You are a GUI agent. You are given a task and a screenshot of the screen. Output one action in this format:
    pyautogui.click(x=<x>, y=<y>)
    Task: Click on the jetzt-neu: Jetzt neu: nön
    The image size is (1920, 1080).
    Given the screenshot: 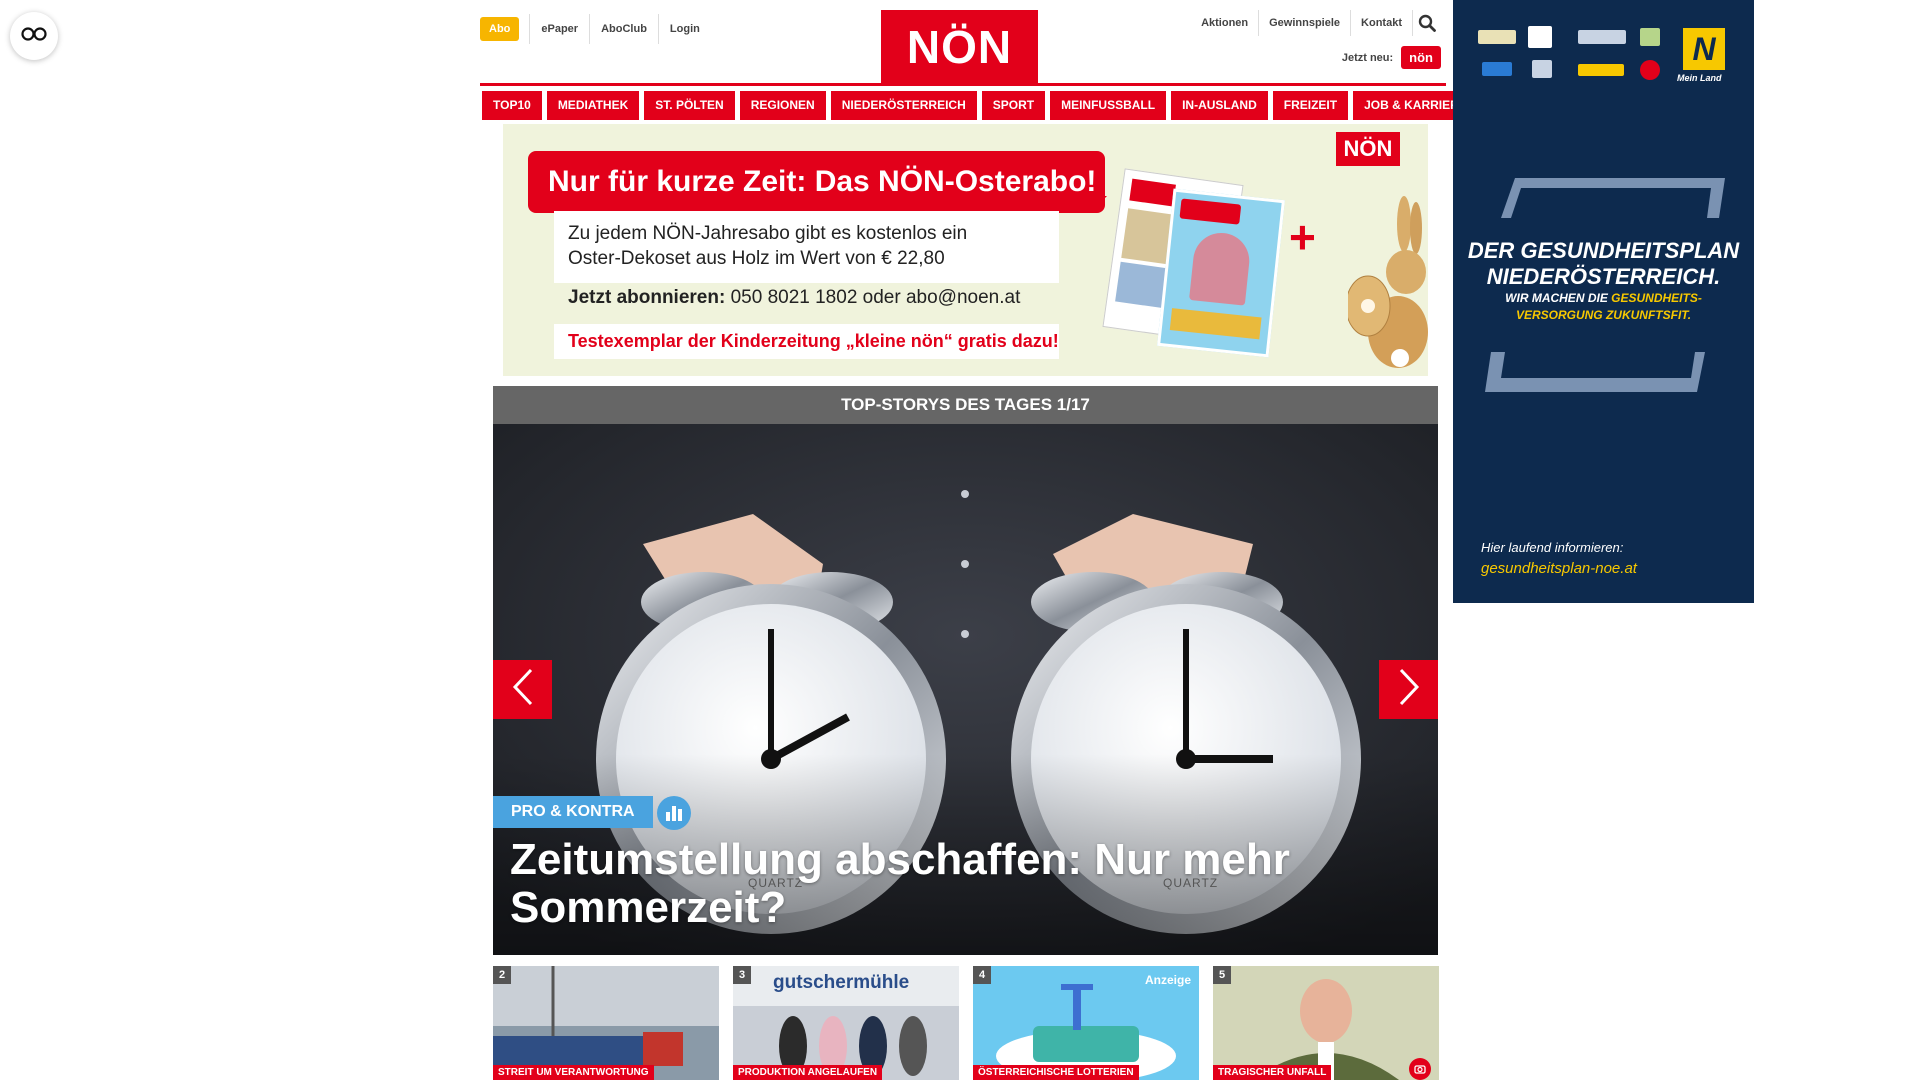 What is the action you would take?
    pyautogui.click(x=1391, y=57)
    